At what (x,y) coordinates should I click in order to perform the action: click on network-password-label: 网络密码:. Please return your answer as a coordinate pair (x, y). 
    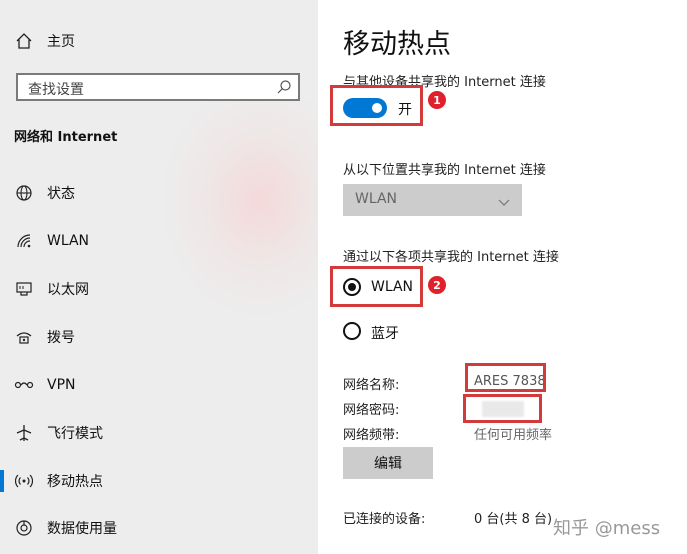
    Looking at the image, I should click on (371, 410).